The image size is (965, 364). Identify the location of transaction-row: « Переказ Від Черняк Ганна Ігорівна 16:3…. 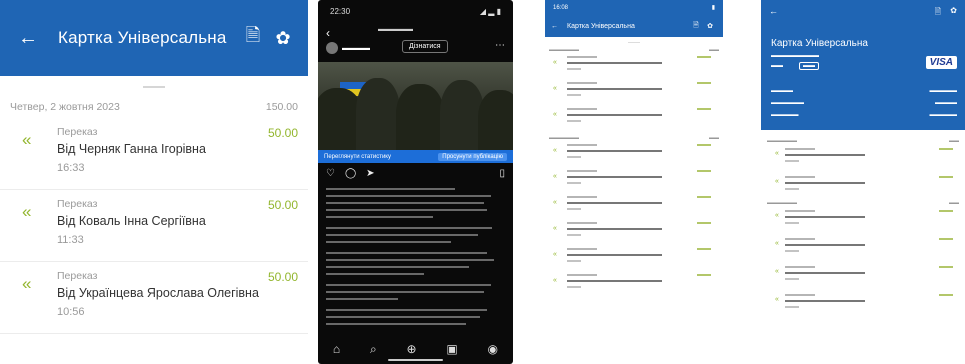
(154, 154).